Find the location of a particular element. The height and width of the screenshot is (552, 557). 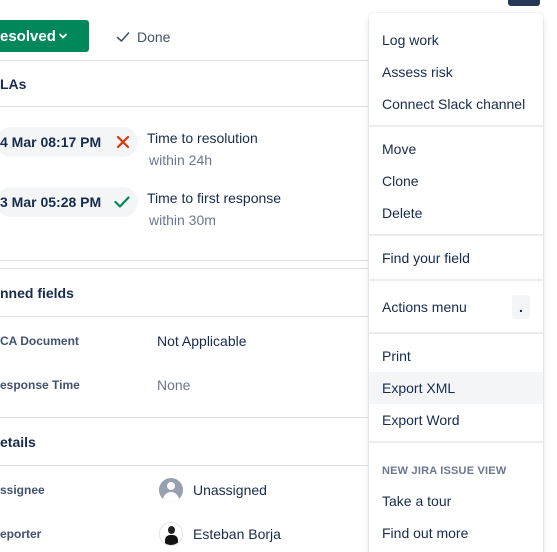

done-label: Done is located at coordinates (154, 37).